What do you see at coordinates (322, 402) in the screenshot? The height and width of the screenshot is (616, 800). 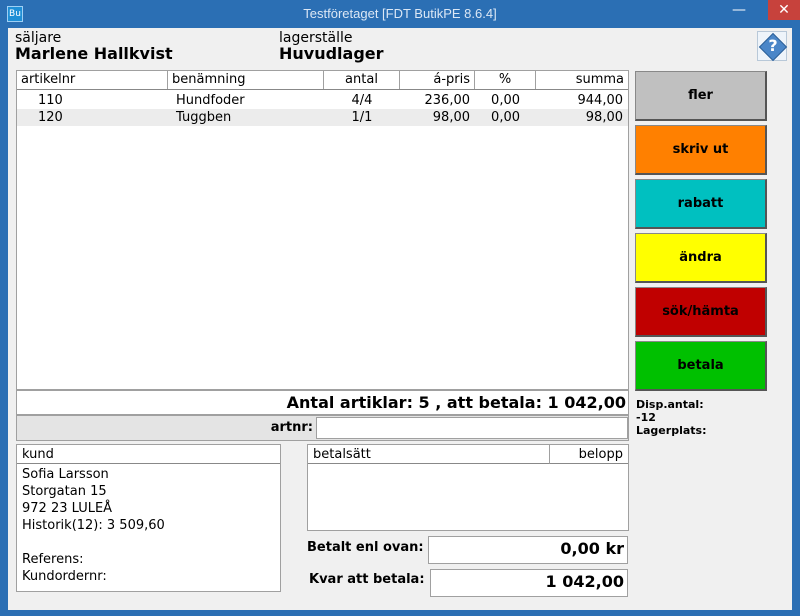 I see `total-summary: Antal artiklar: 5 , att betala: 1 042,00` at bounding box center [322, 402].